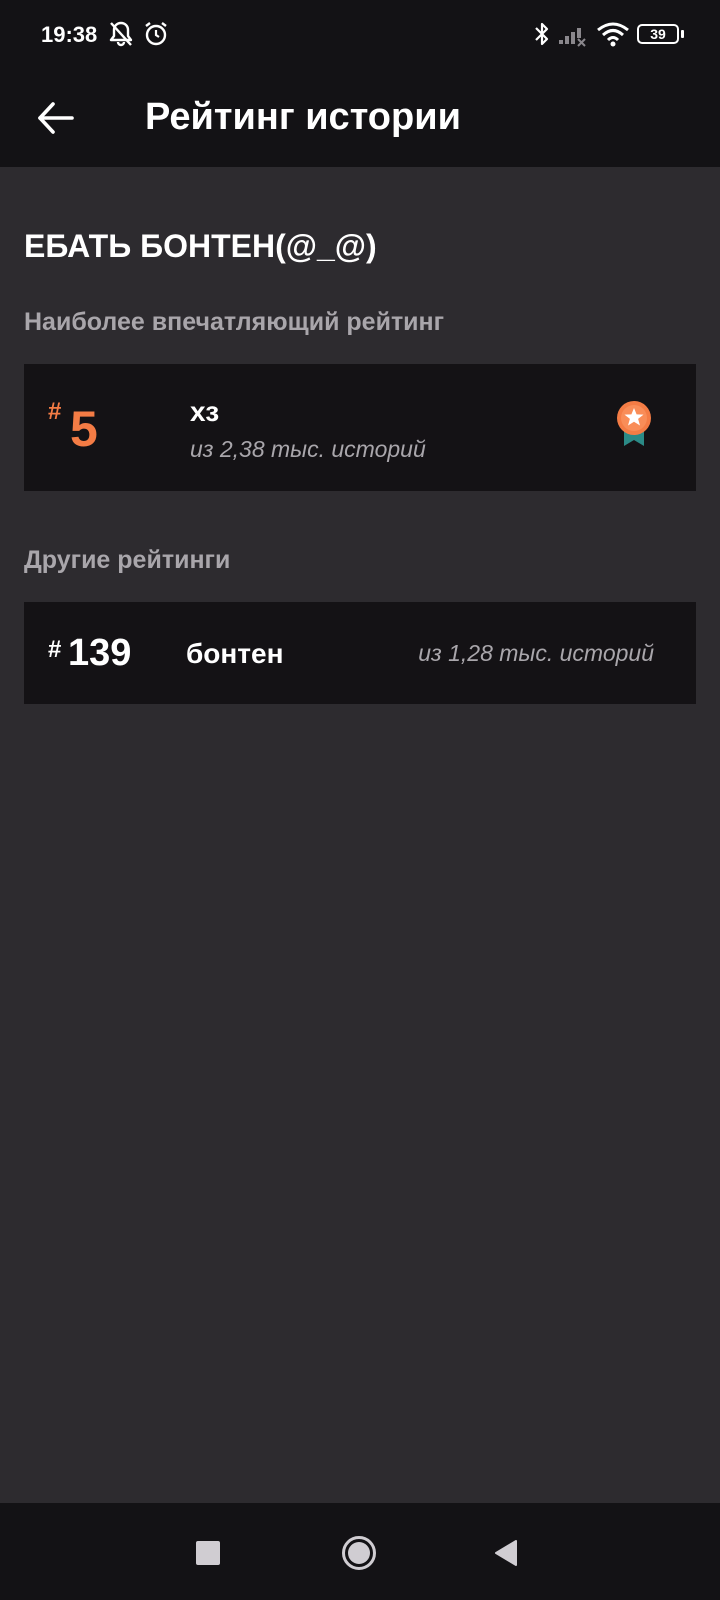 The width and height of the screenshot is (720, 1600). What do you see at coordinates (100, 653) in the screenshot?
I see `rank-number: 139` at bounding box center [100, 653].